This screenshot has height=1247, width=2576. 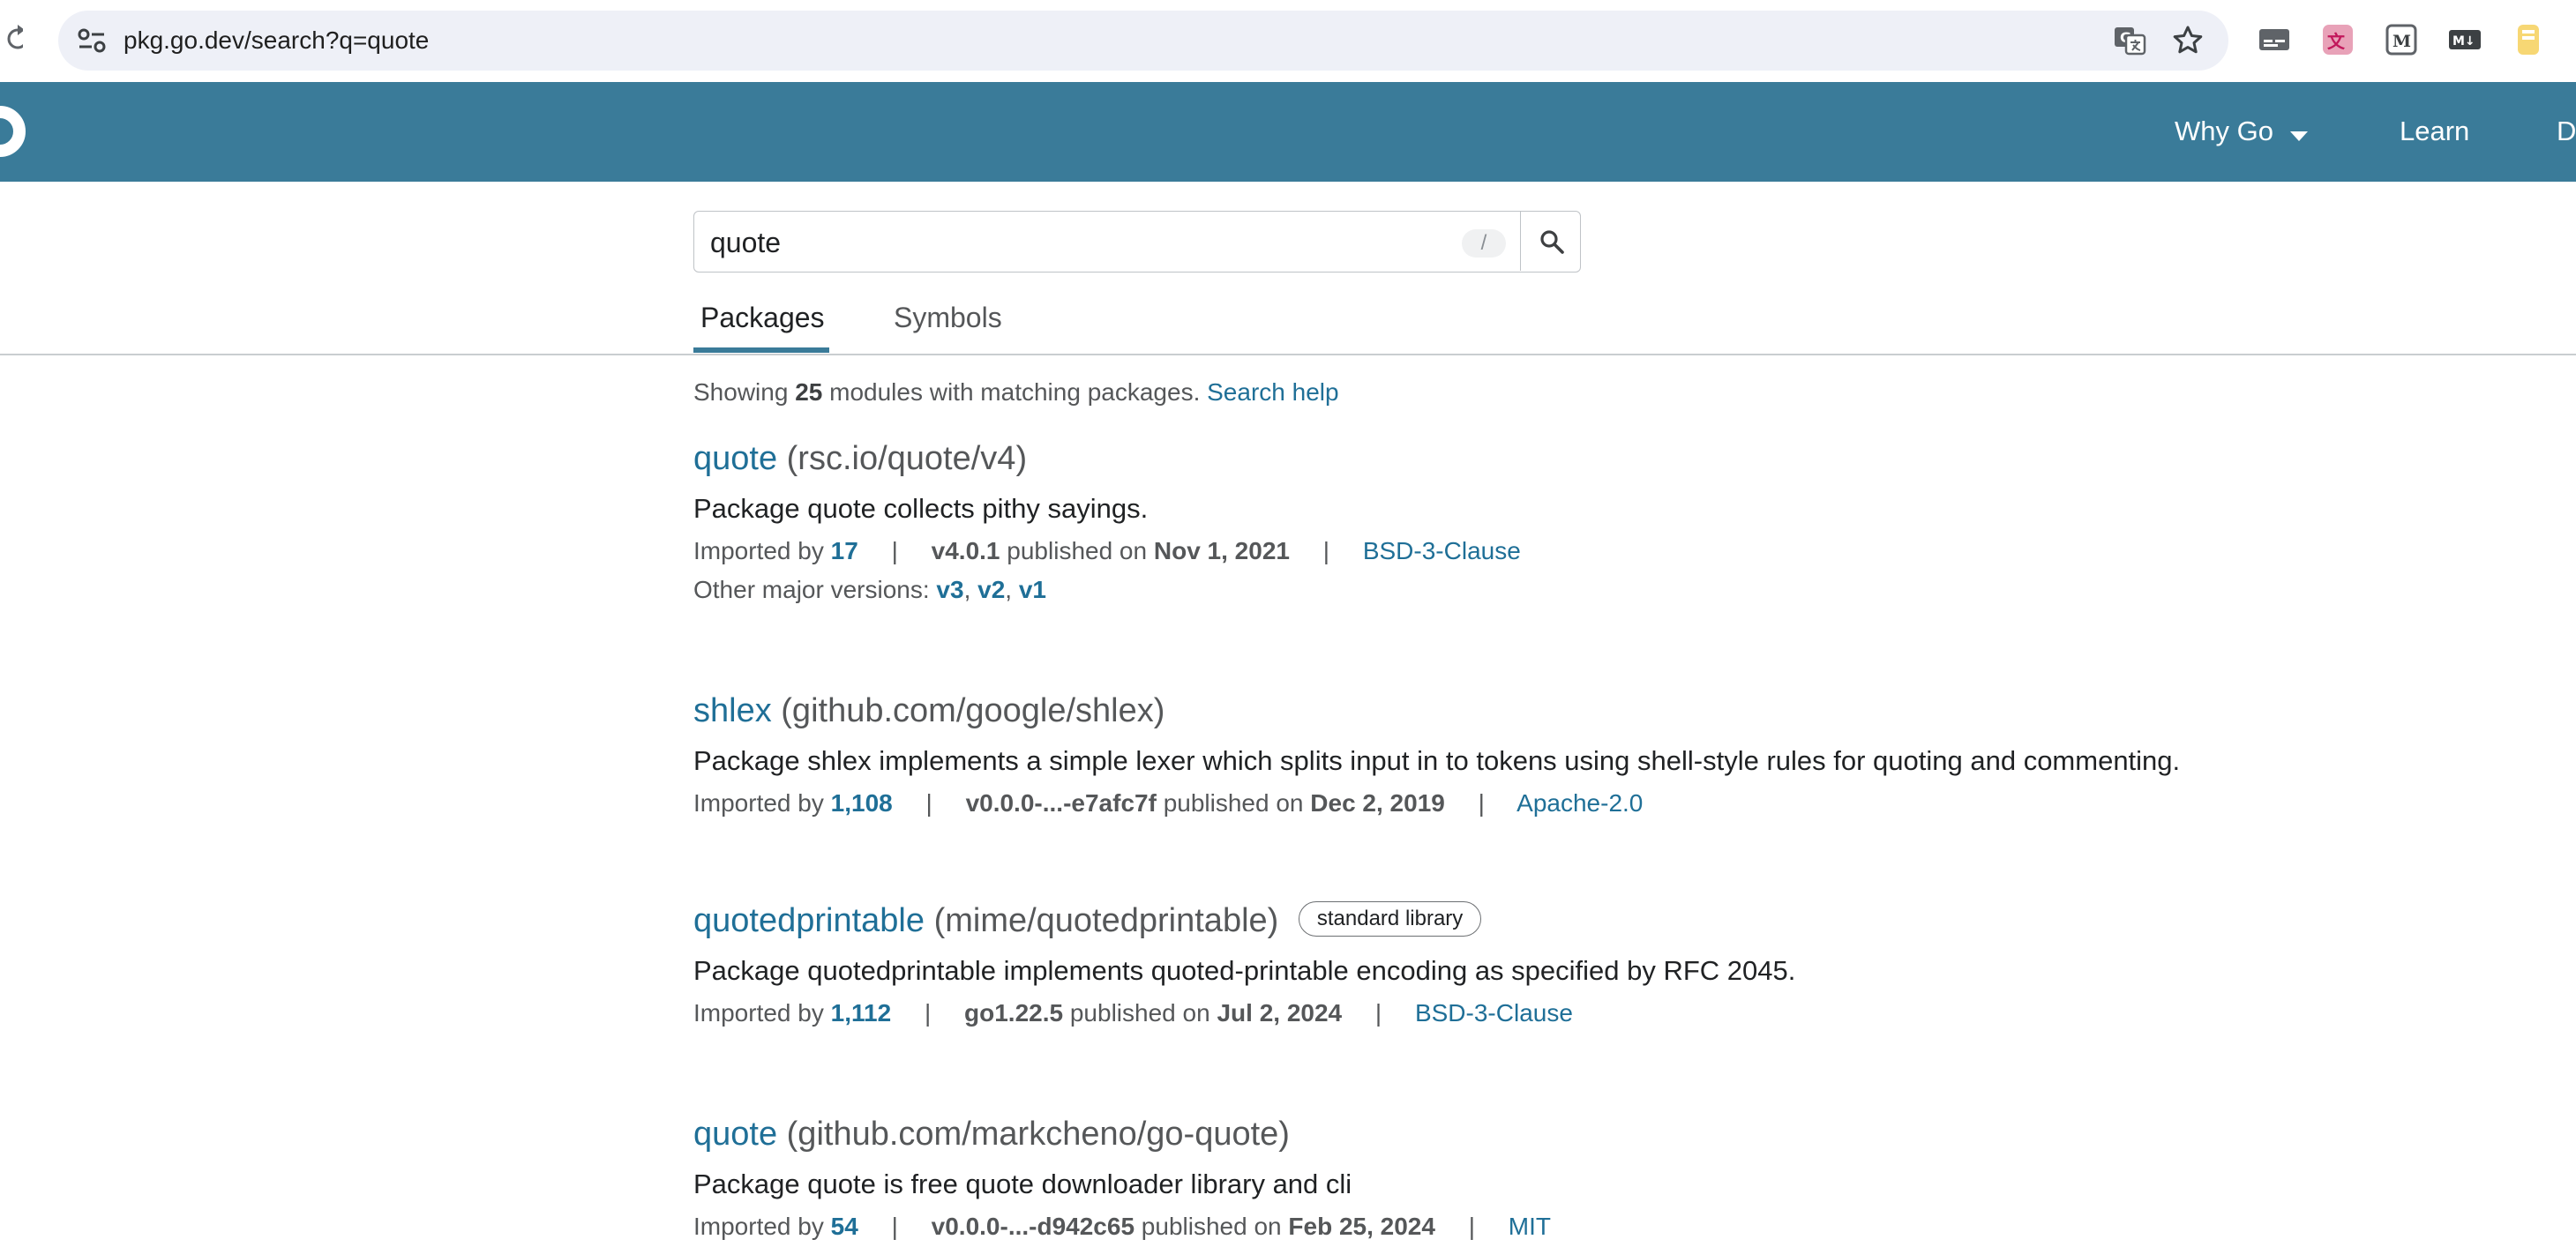 What do you see at coordinates (92, 40) in the screenshot?
I see `tune-icon` at bounding box center [92, 40].